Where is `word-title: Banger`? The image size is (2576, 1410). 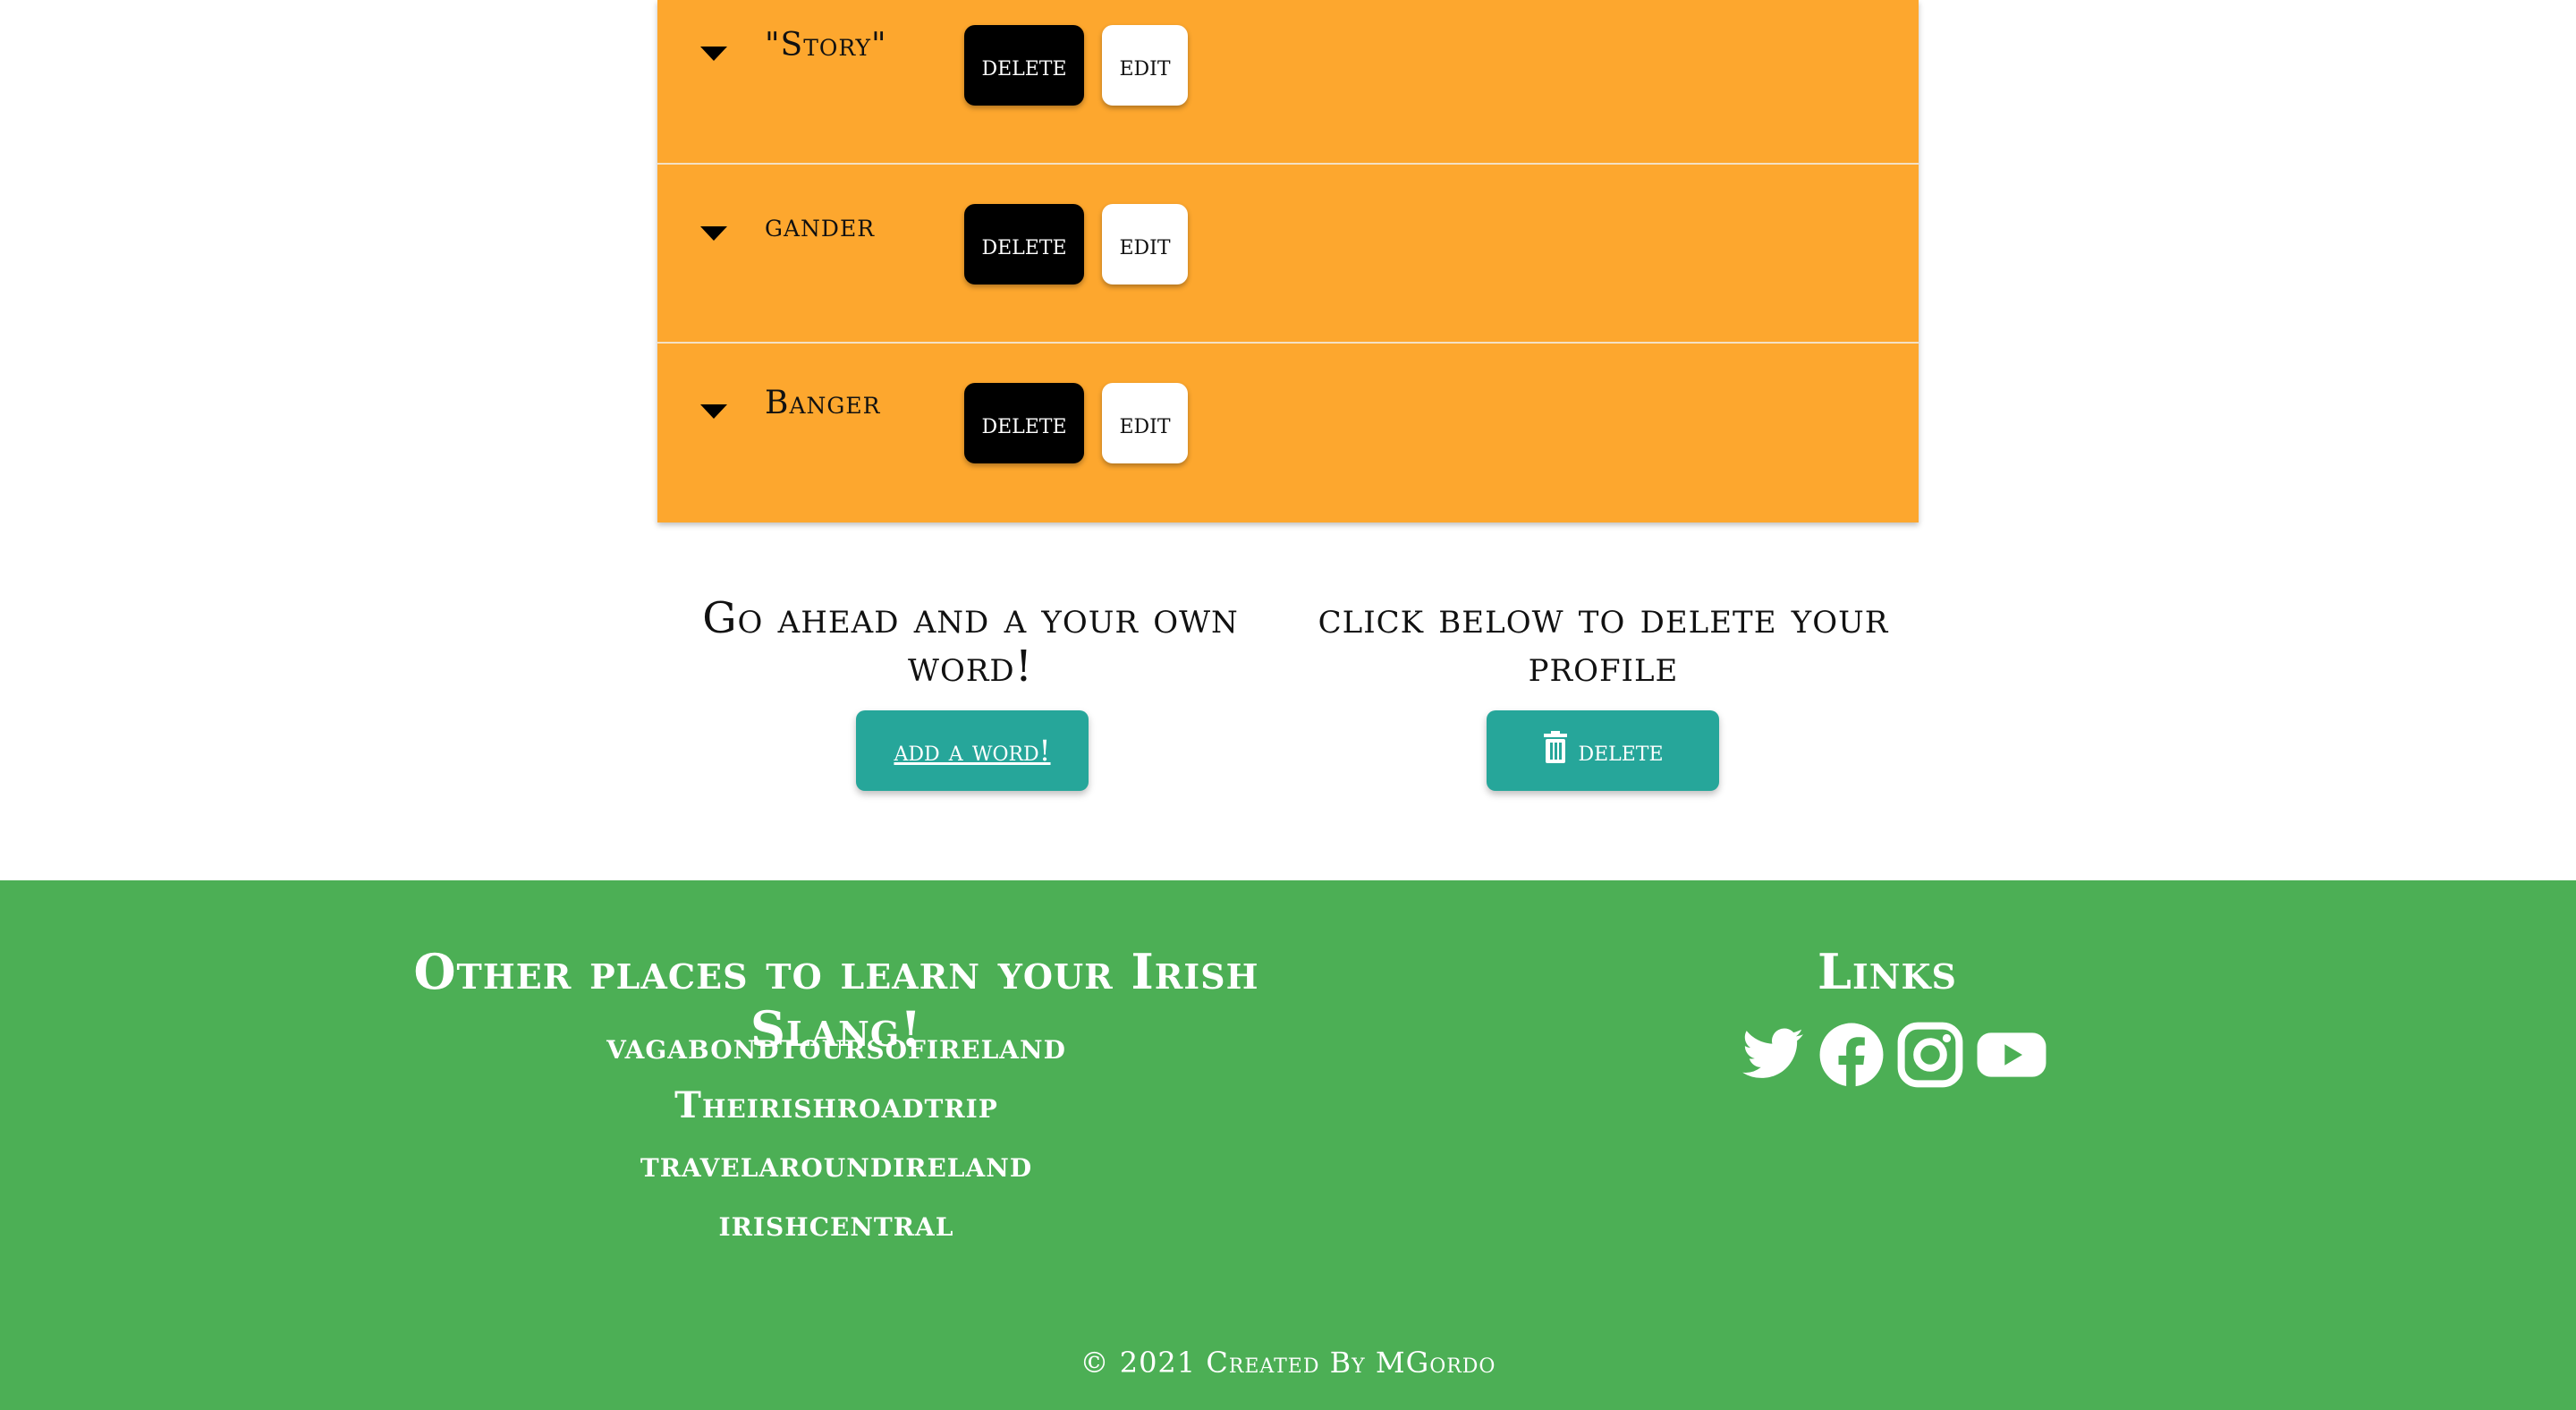 word-title: Banger is located at coordinates (822, 403).